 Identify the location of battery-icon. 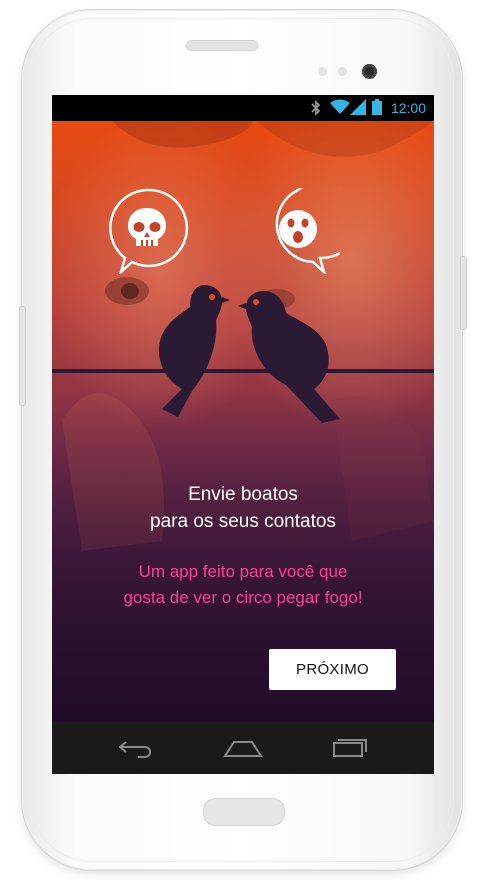
(377, 107).